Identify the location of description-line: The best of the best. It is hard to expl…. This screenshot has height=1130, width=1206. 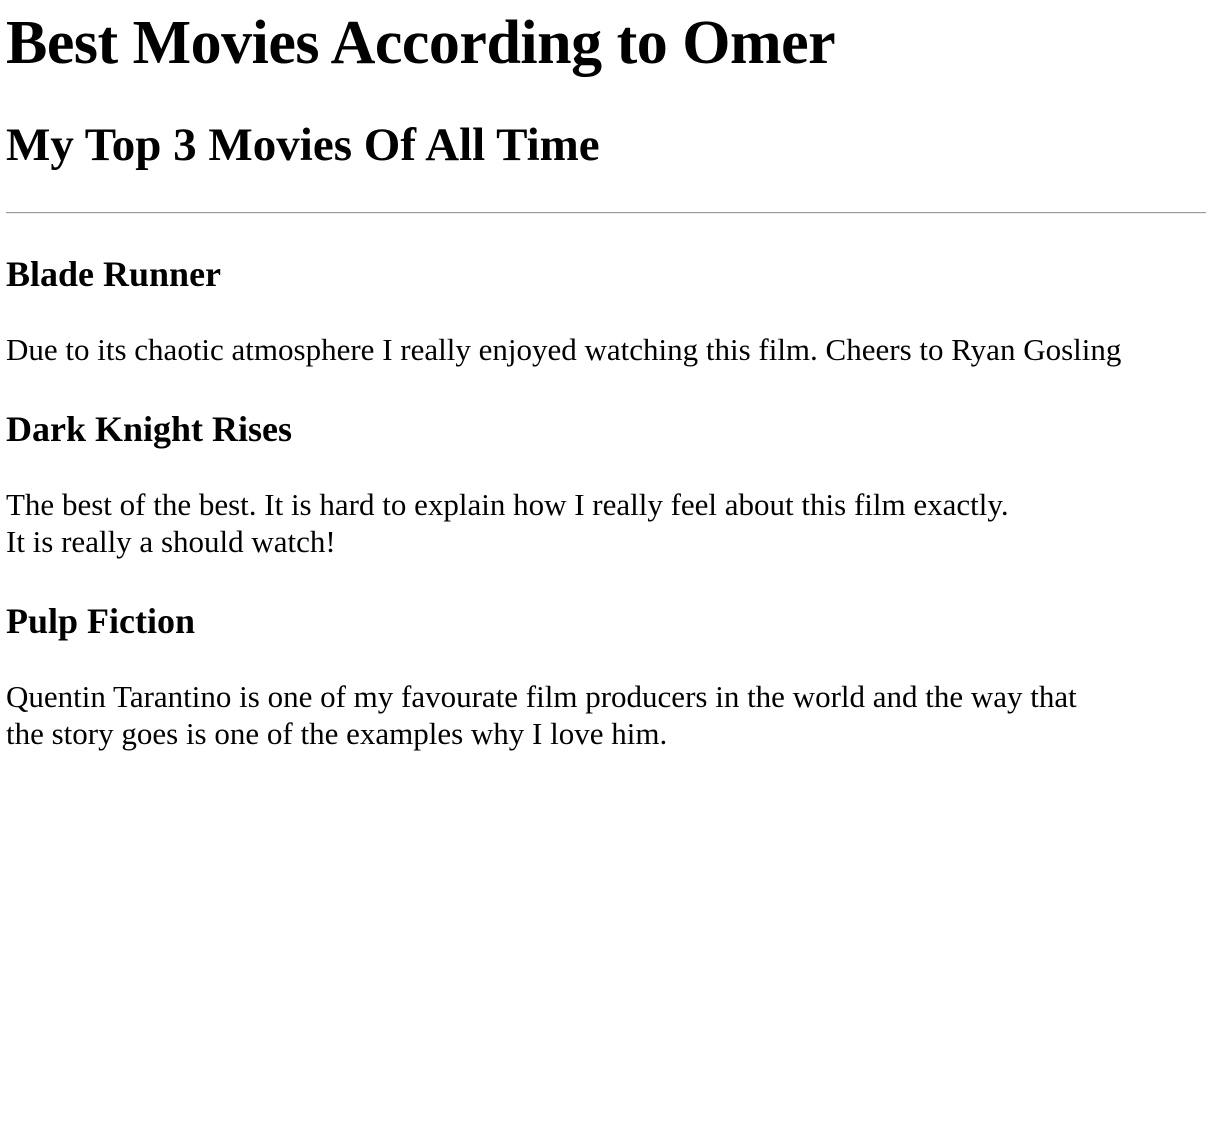
(507, 504).